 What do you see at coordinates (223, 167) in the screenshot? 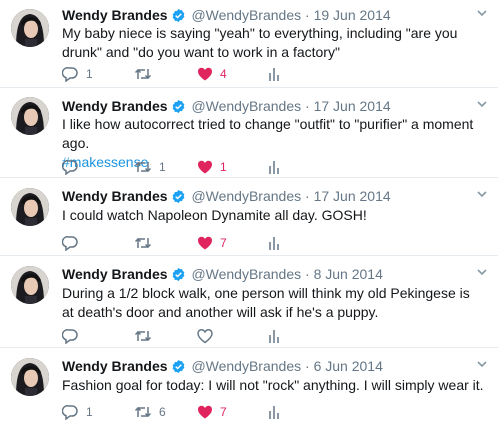
I see `like-count: 1` at bounding box center [223, 167].